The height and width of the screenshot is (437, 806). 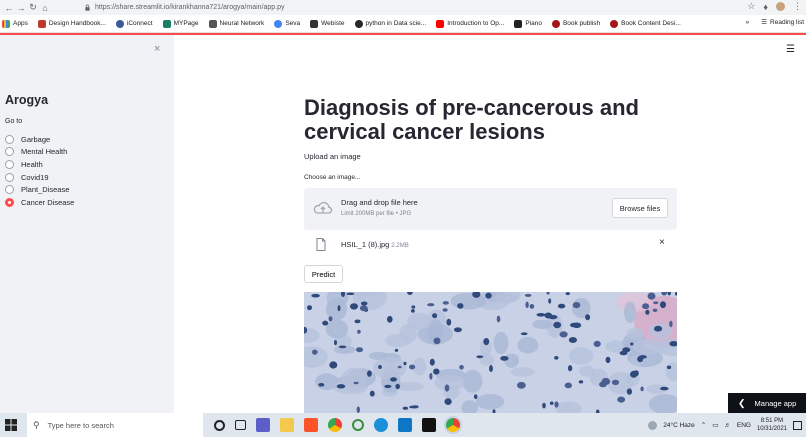 What do you see at coordinates (327, 23) in the screenshot?
I see `bookmark-webiste: Webiste` at bounding box center [327, 23].